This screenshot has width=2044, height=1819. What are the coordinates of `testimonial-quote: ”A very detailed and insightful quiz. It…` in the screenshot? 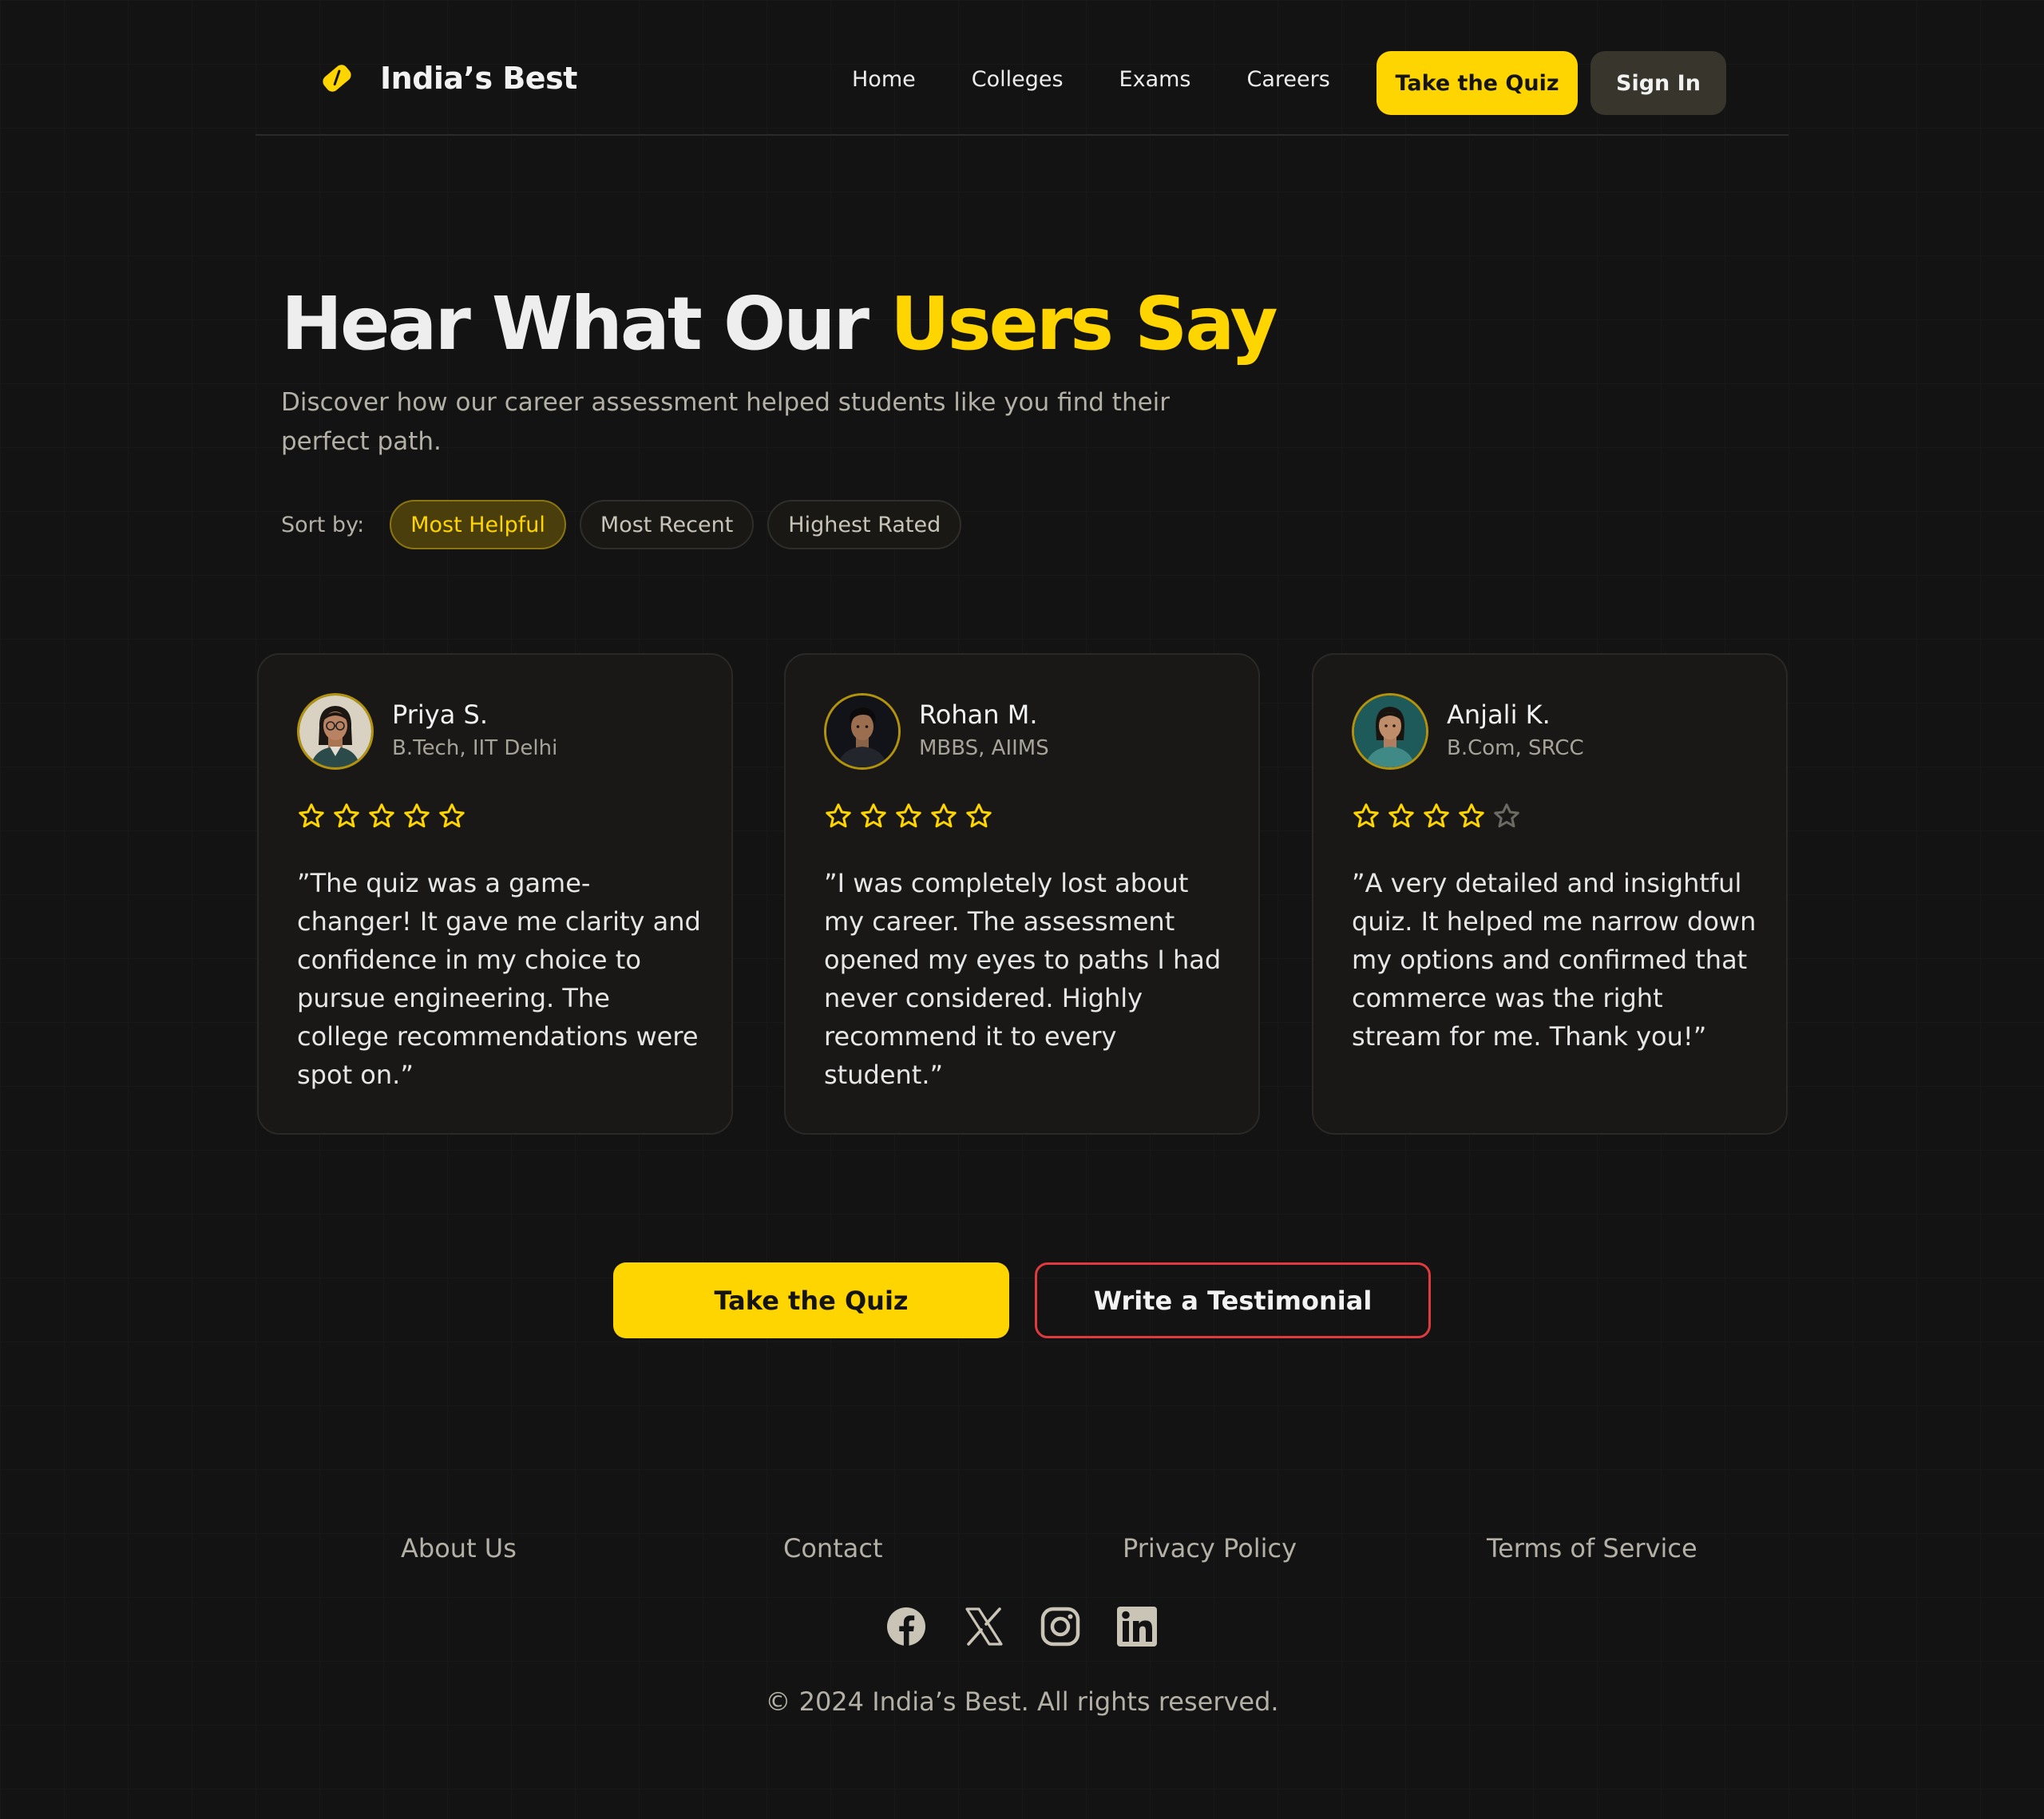 It's located at (1554, 960).